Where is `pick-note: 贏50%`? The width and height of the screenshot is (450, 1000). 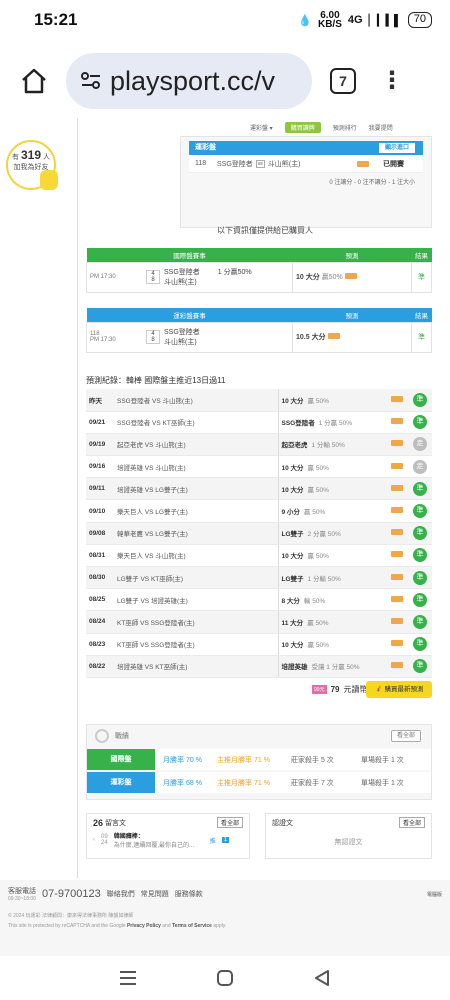 pick-note: 贏50% is located at coordinates (332, 277).